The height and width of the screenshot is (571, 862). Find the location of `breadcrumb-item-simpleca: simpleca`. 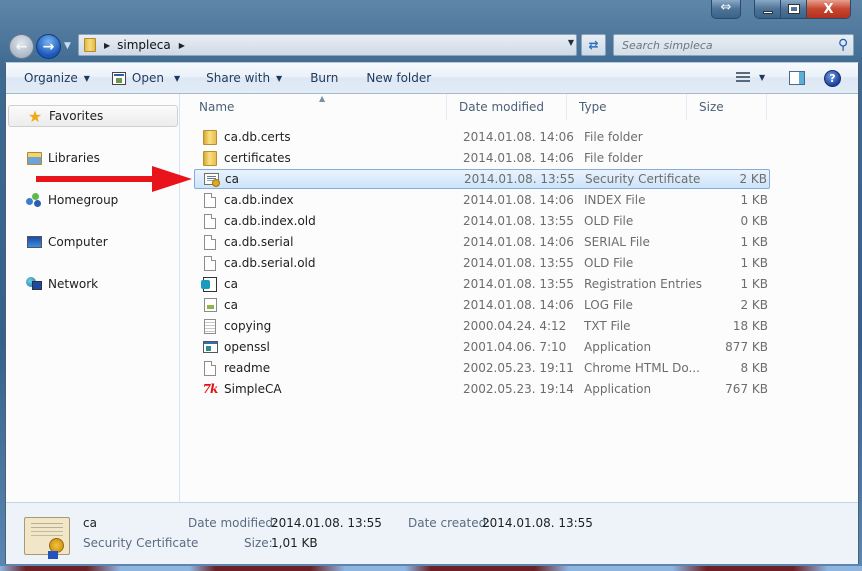

breadcrumb-item-simpleca: simpleca is located at coordinates (144, 45).